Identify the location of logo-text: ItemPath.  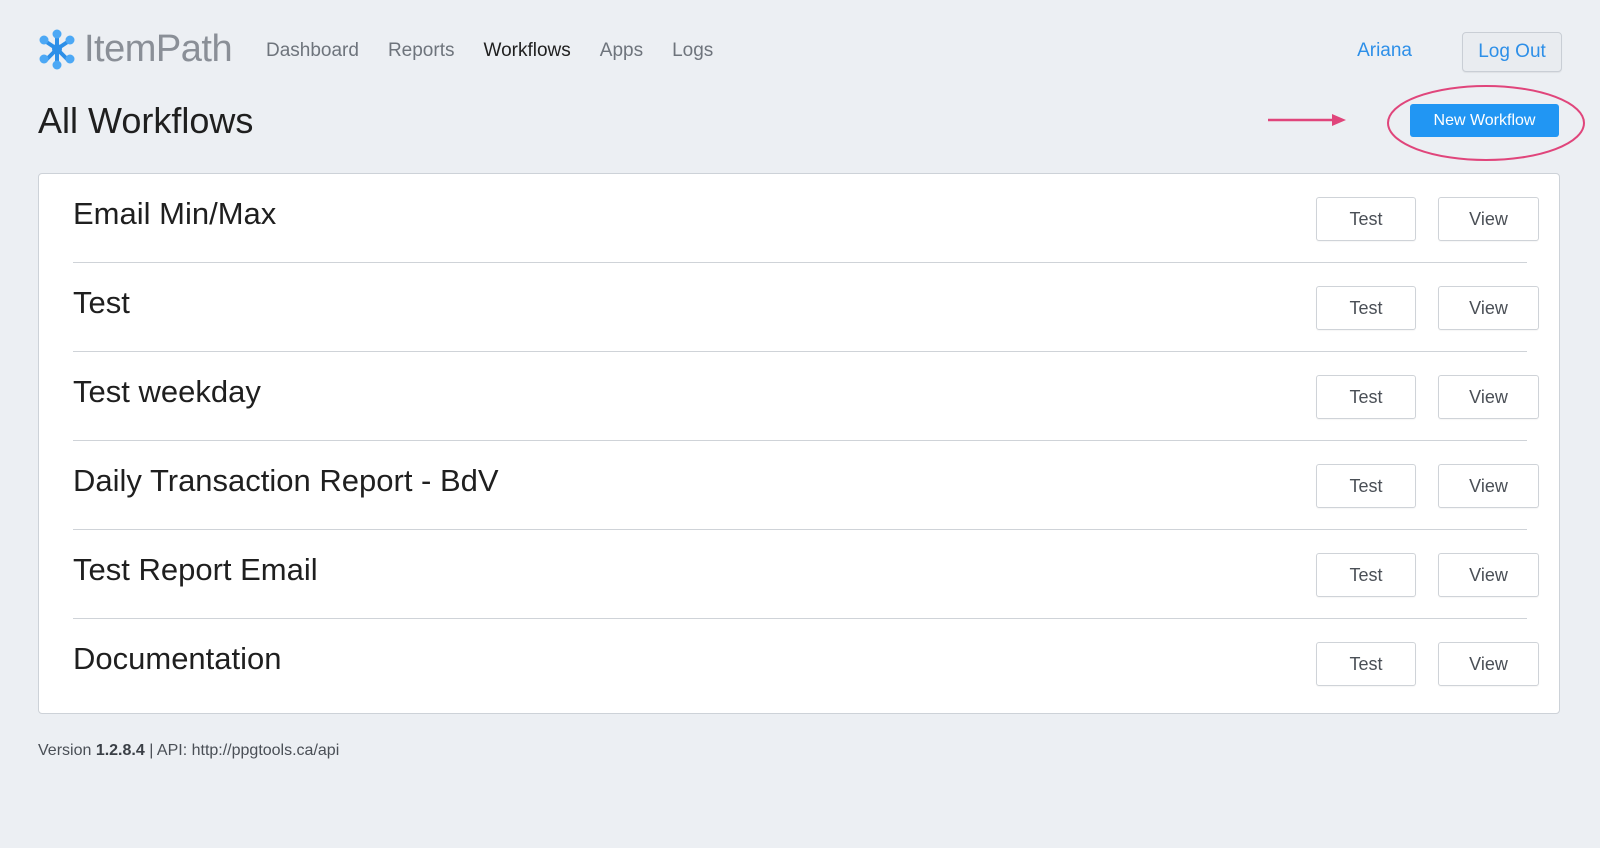
(158, 48).